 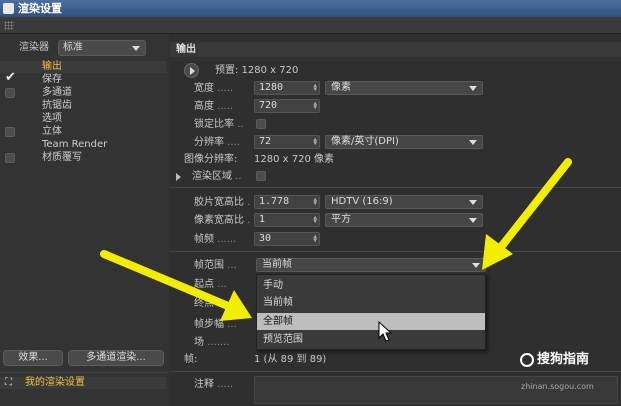 I want to click on sidebar-item-label: 选项, so click(x=52, y=118).